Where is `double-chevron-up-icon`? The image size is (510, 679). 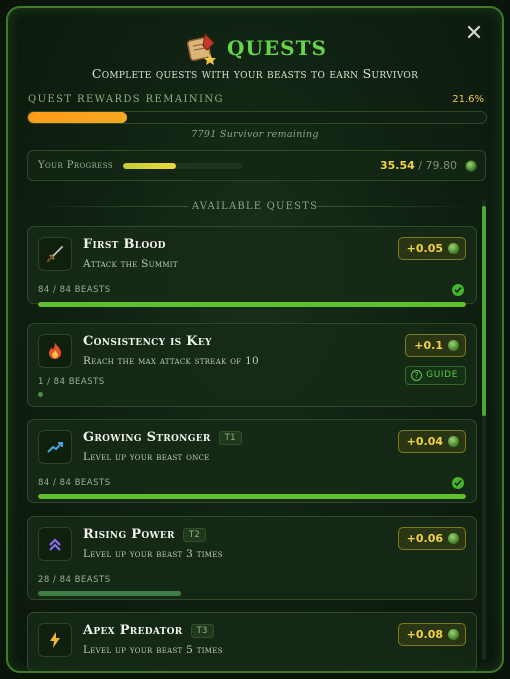
double-chevron-up-icon is located at coordinates (55, 544).